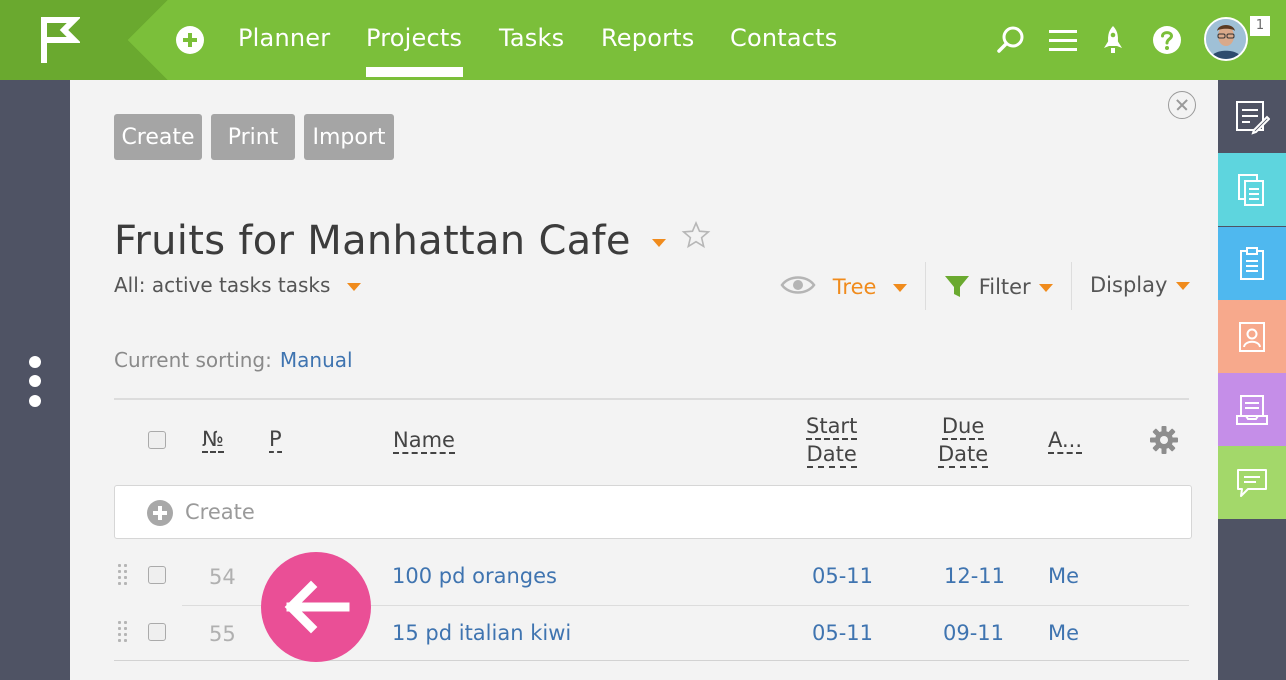 This screenshot has height=680, width=1286. I want to click on task-filter-label: All: active tasks tasks, so click(222, 285).